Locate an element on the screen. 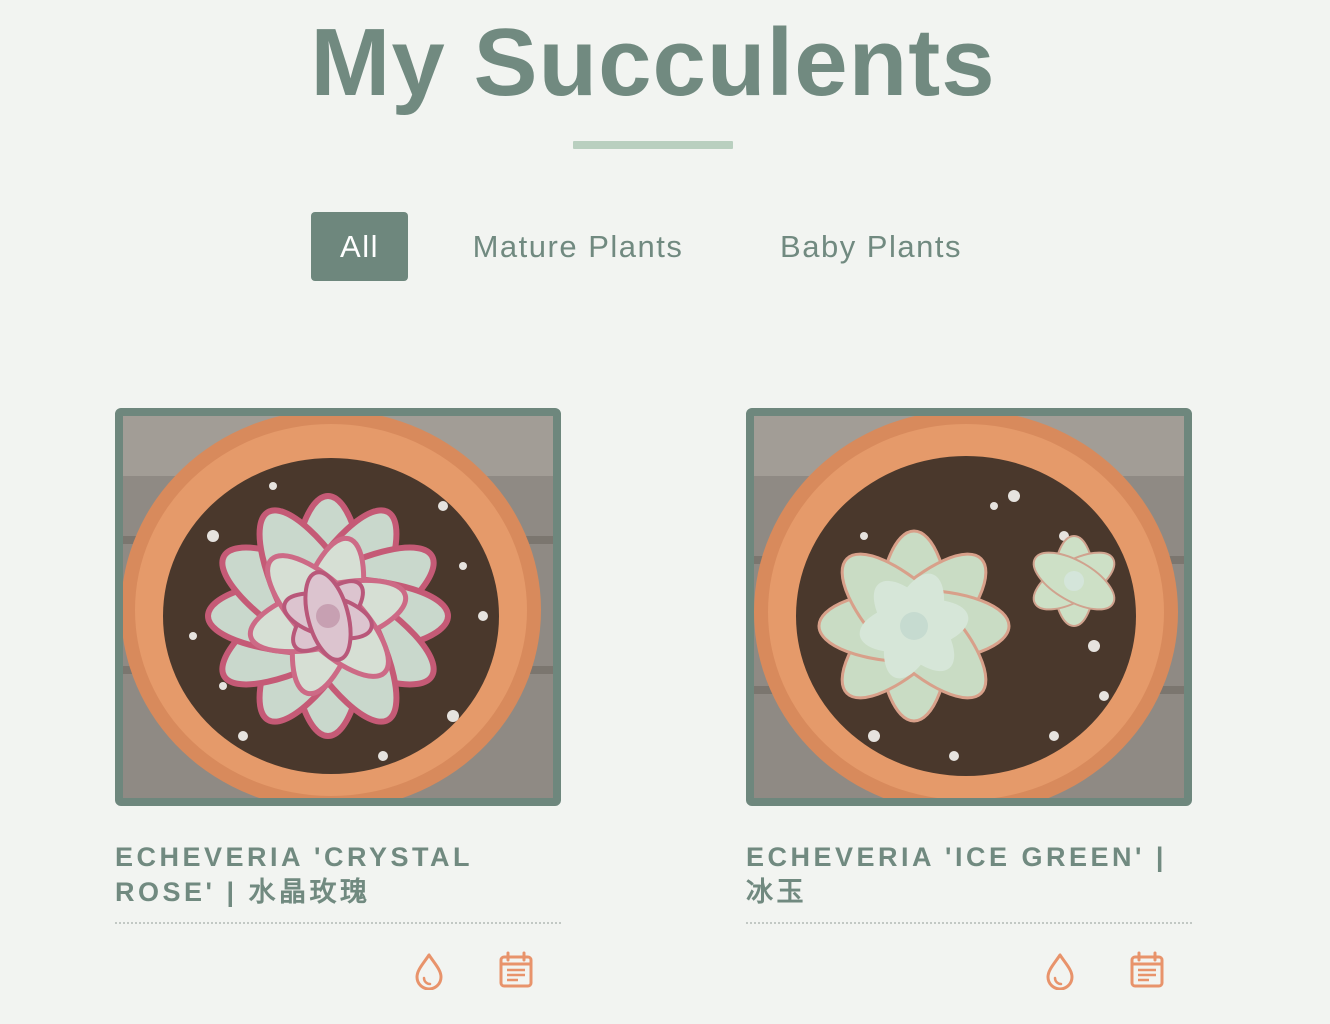  filter-mature-plants-button: Mature Plants is located at coordinates (578, 246).